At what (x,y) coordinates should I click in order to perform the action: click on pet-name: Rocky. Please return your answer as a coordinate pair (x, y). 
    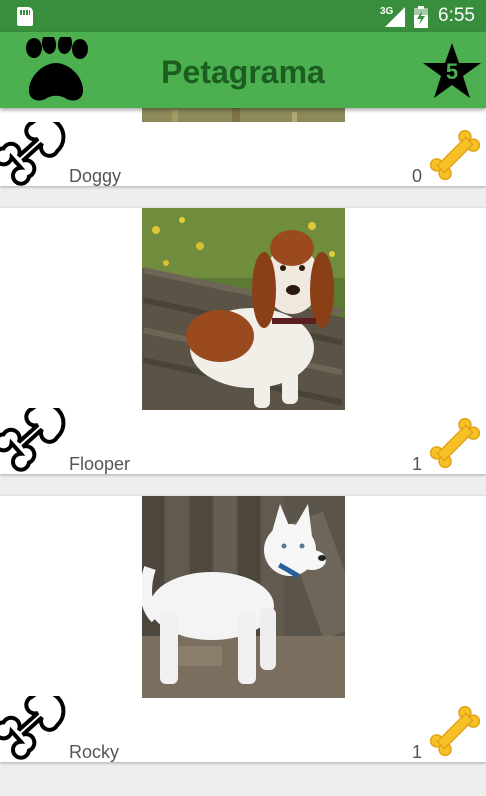
    Looking at the image, I should click on (94, 752).